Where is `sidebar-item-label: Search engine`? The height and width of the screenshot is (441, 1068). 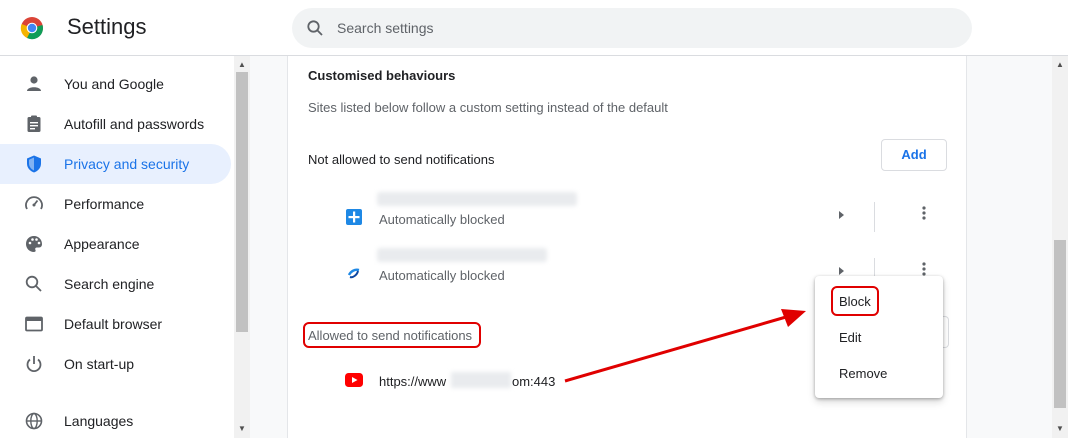 sidebar-item-label: Search engine is located at coordinates (109, 284).